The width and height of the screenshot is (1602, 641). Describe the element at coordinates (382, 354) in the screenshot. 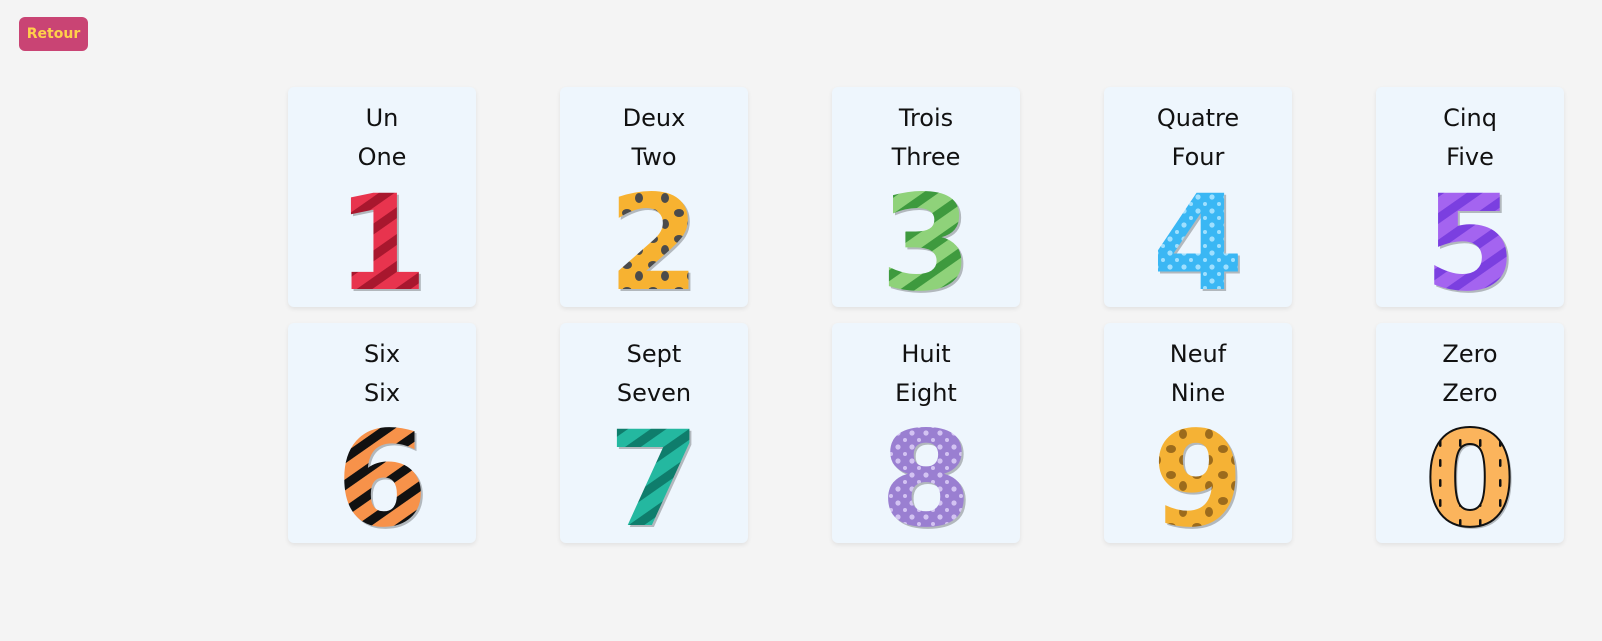

I see `french-word: Six` at that location.